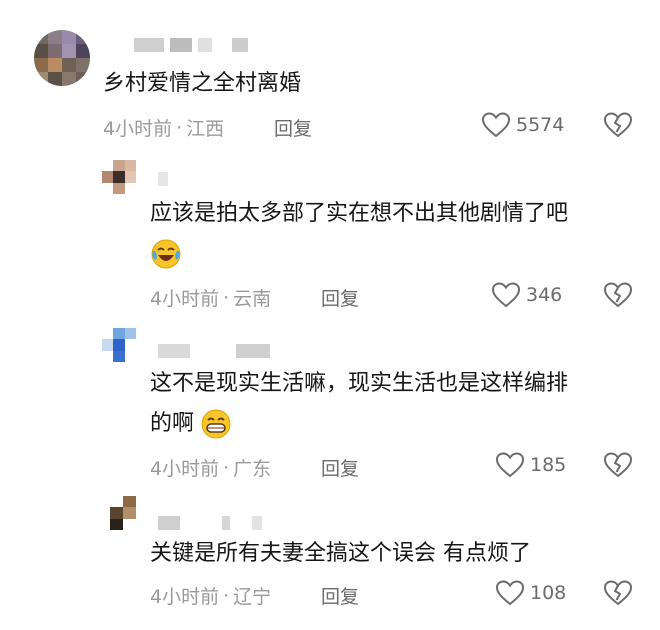  I want to click on comment-meta: 4小时前 · 辽宁, so click(210, 595).